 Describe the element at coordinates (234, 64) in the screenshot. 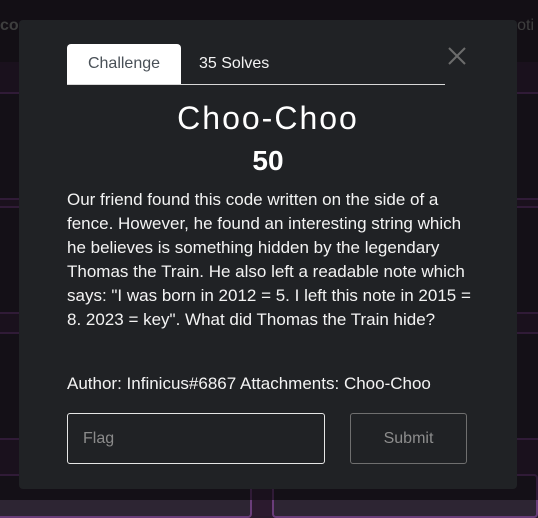

I see `tab-solves: 35 Solves` at that location.